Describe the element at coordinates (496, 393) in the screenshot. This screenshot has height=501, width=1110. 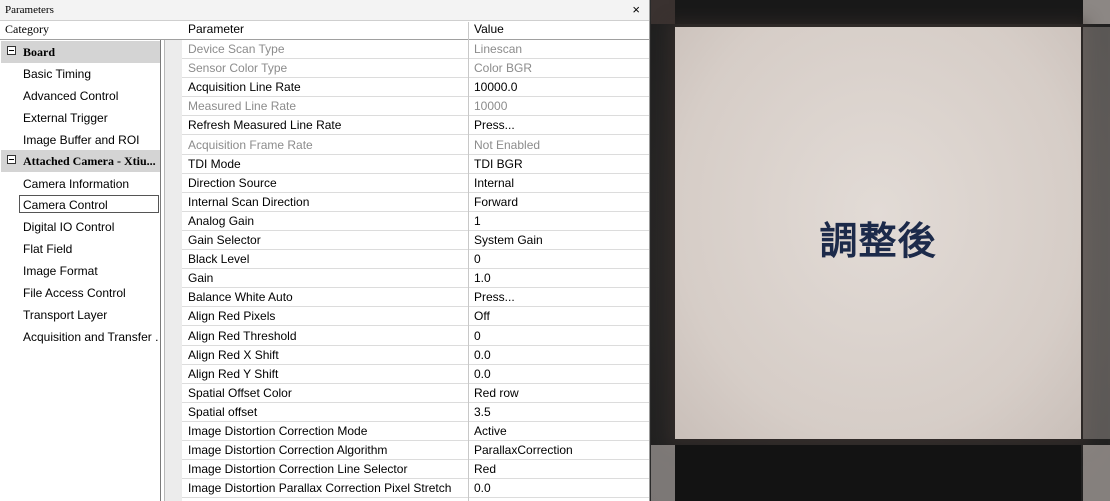
I see `parameter-value: Red row` at that location.